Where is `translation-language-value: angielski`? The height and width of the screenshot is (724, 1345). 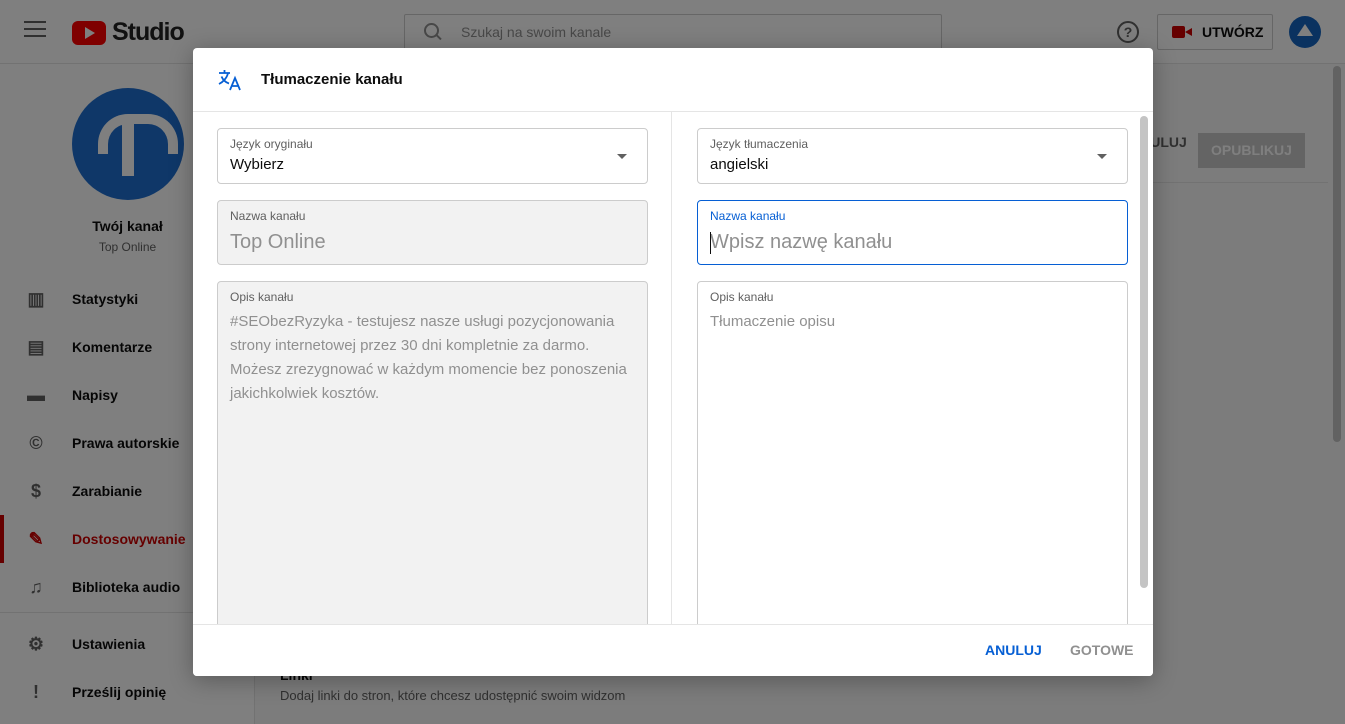
translation-language-value: angielski is located at coordinates (739, 164).